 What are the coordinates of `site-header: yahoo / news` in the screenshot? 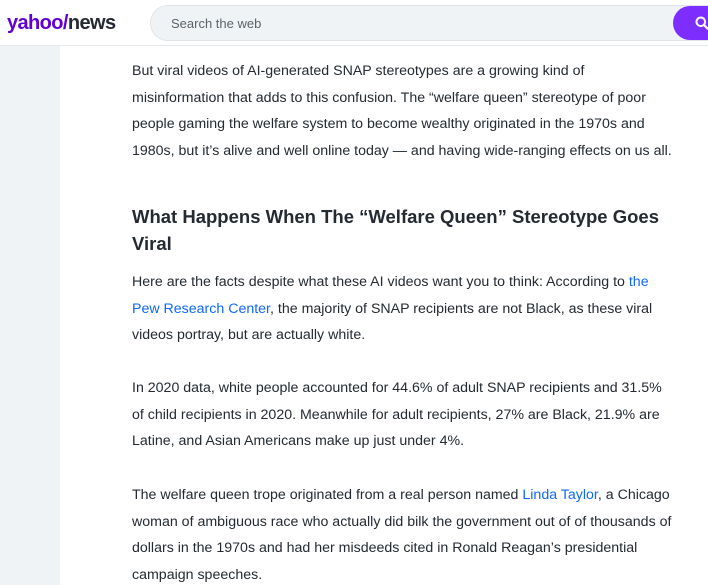 It's located at (354, 23).